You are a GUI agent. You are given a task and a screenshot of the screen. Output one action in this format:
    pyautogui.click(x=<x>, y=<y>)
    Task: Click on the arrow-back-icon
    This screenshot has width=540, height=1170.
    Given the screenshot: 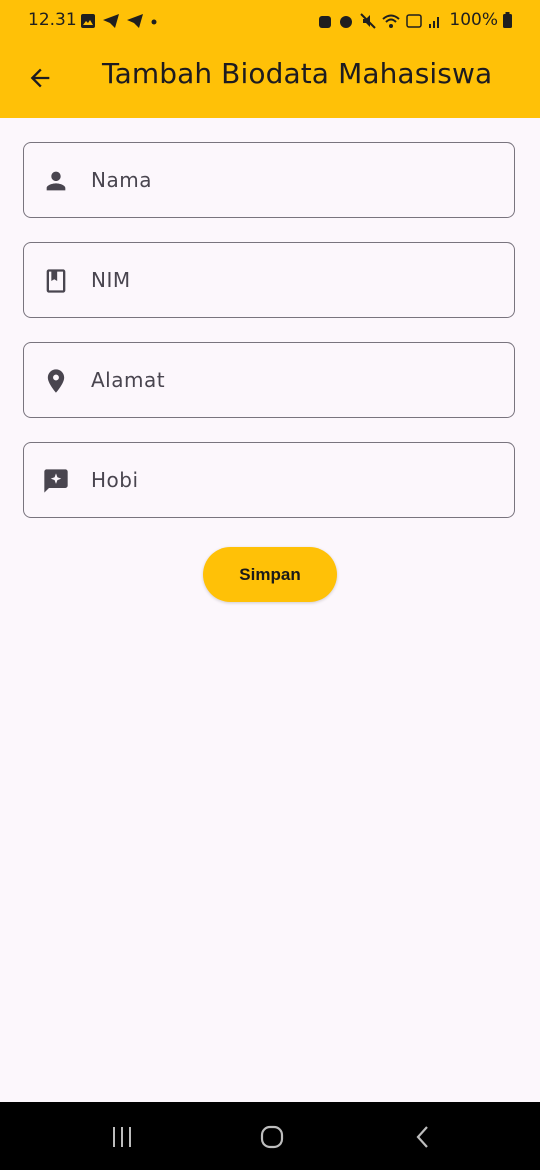 What is the action you would take?
    pyautogui.click(x=40, y=78)
    